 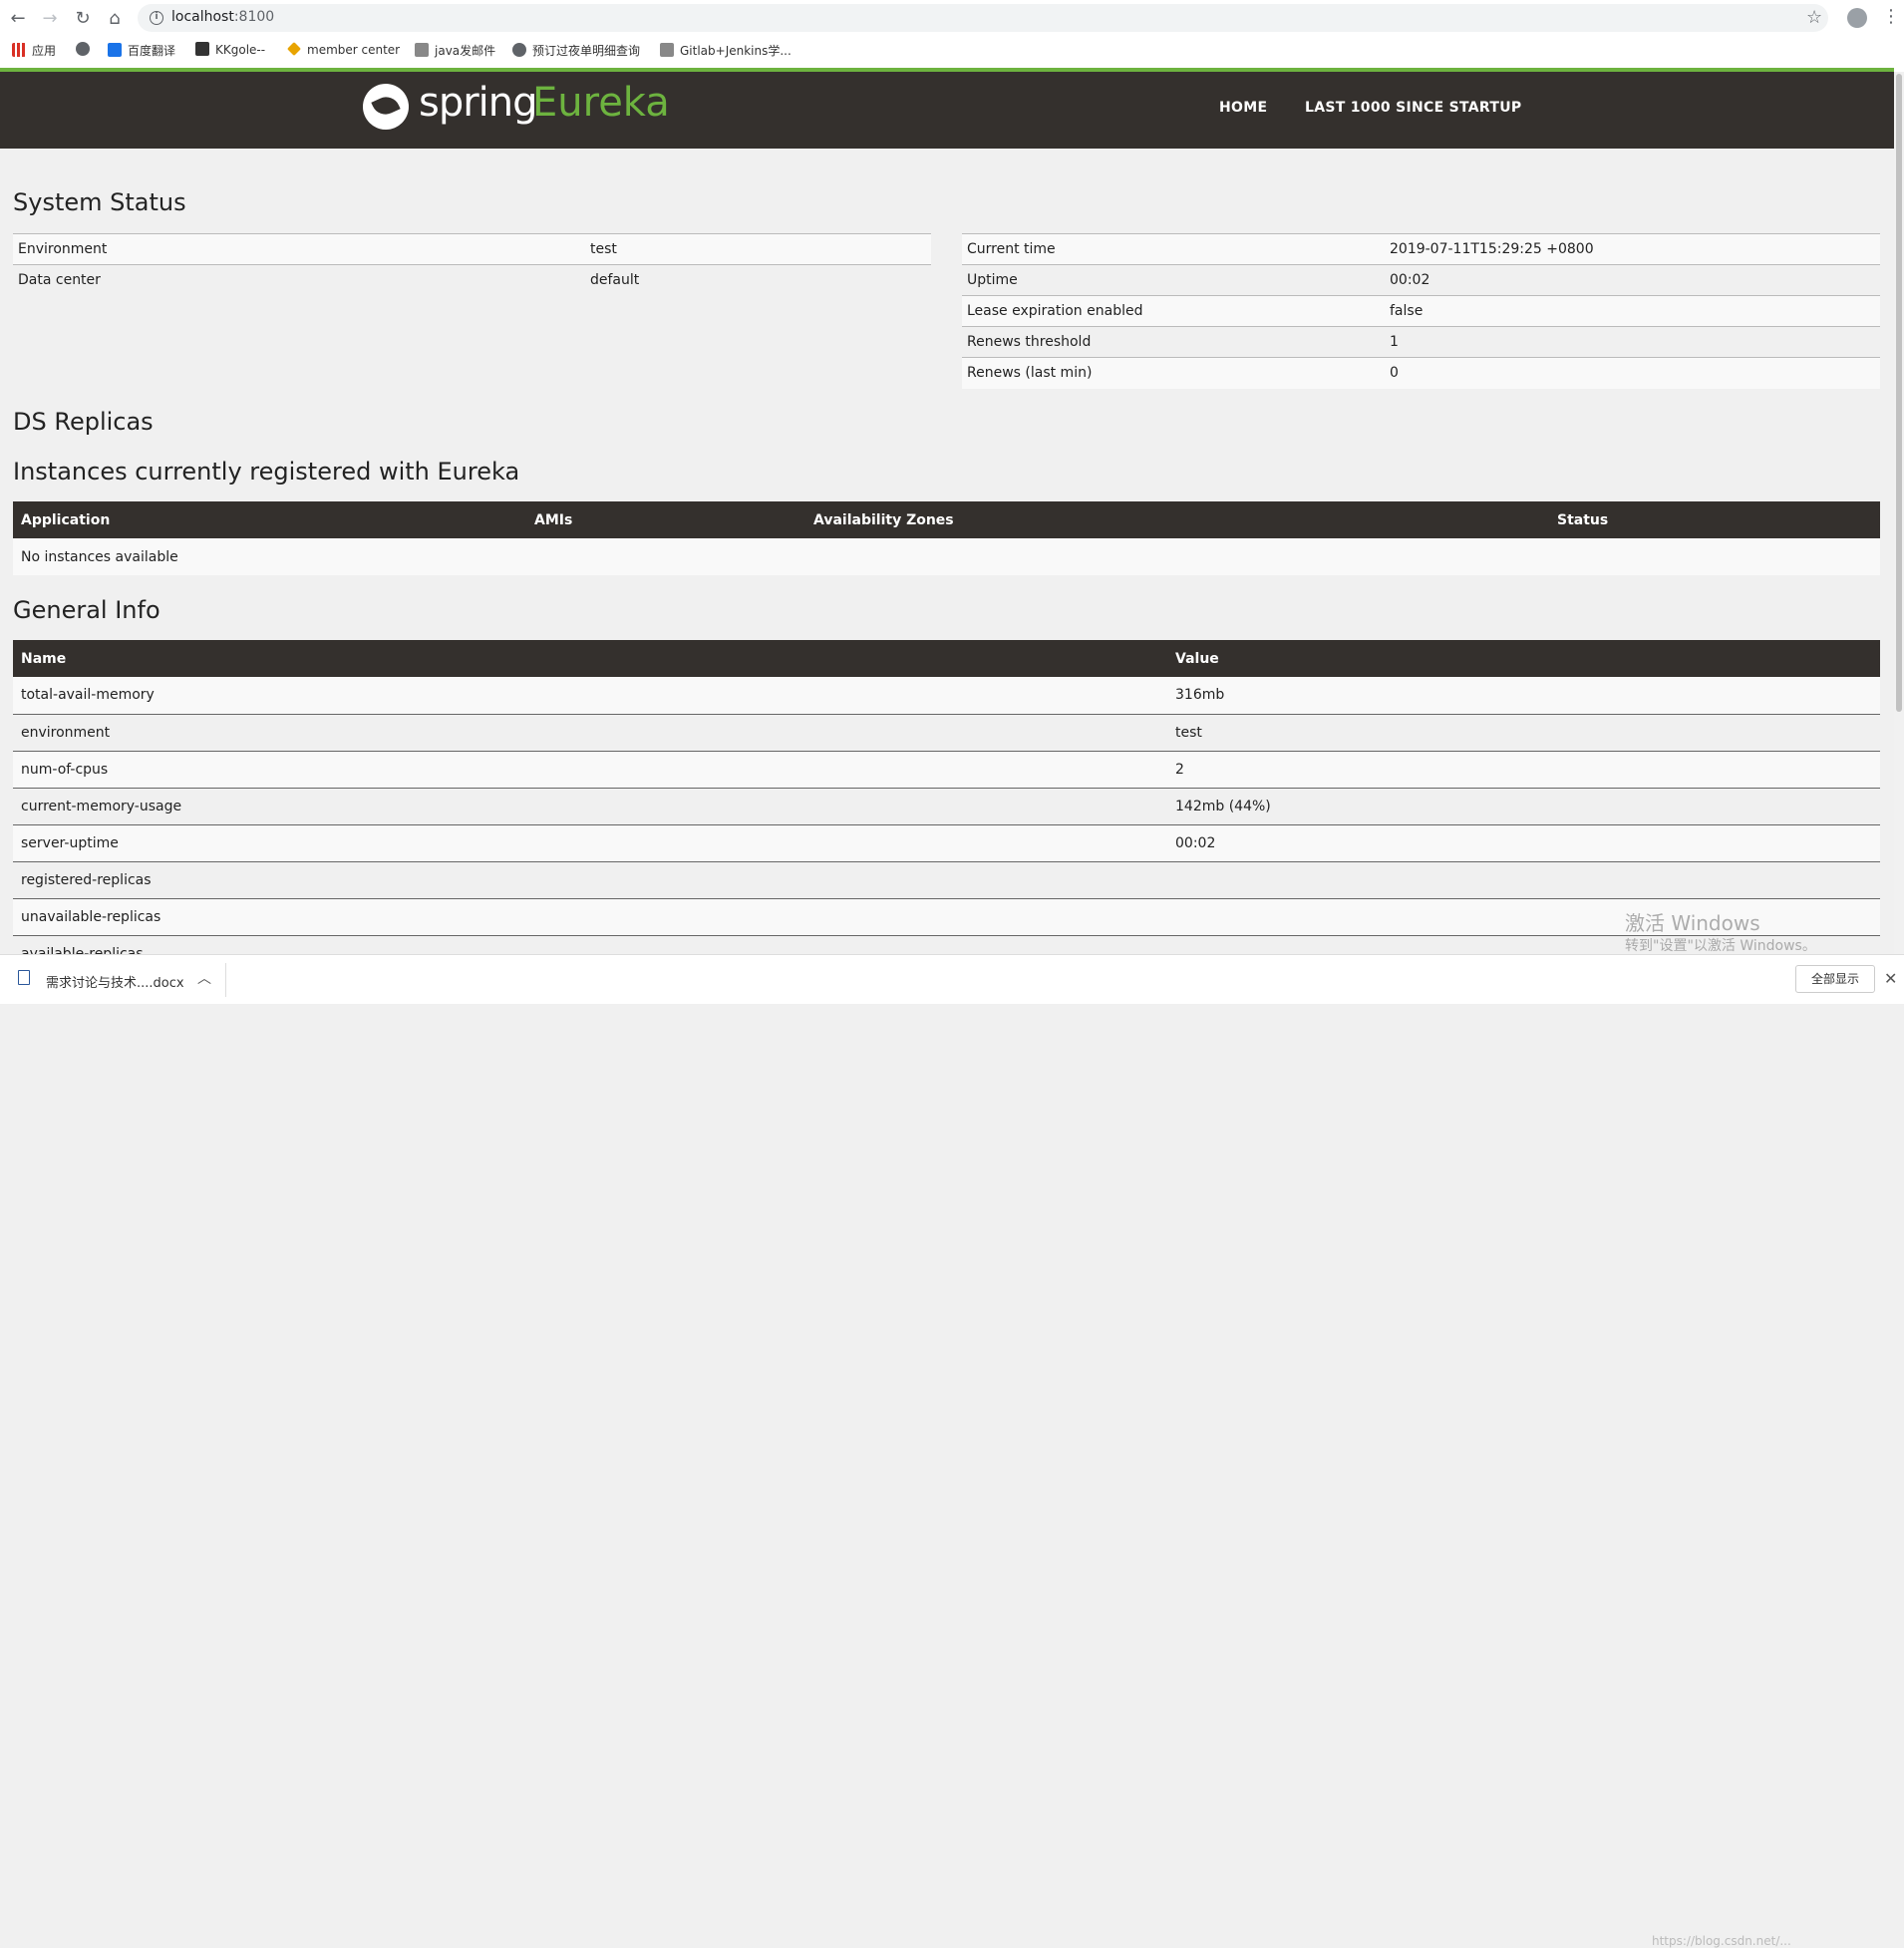 I want to click on bookmark-label: 预订过夜单明细查询, so click(x=586, y=51).